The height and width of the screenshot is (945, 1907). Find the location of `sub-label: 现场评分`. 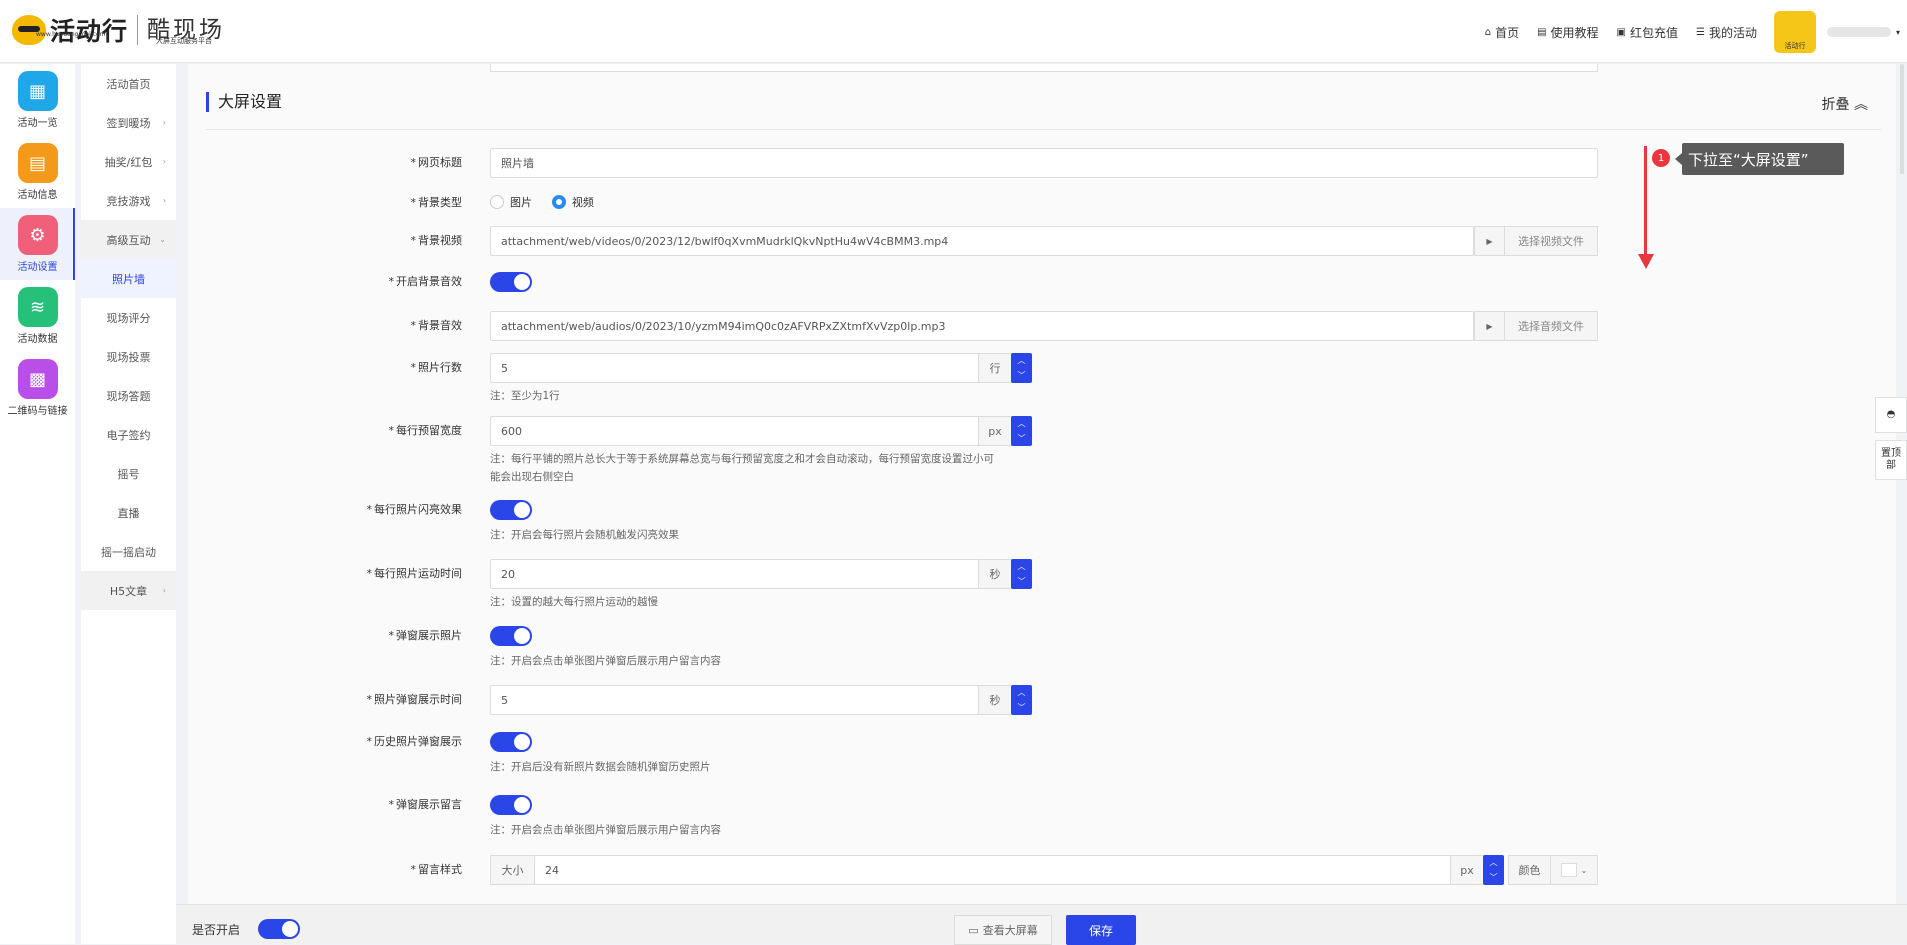

sub-label: 现场评分 is located at coordinates (128, 318).